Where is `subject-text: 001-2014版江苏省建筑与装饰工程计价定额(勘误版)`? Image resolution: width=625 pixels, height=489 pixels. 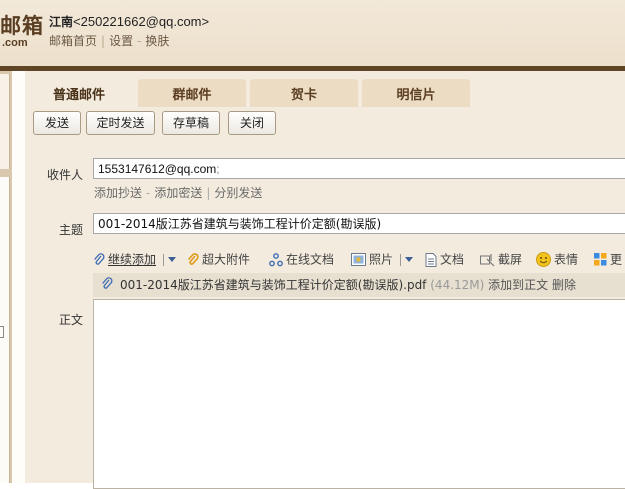 subject-text: 001-2014版江苏省建筑与装饰工程计价定额(勘误版) is located at coordinates (240, 224).